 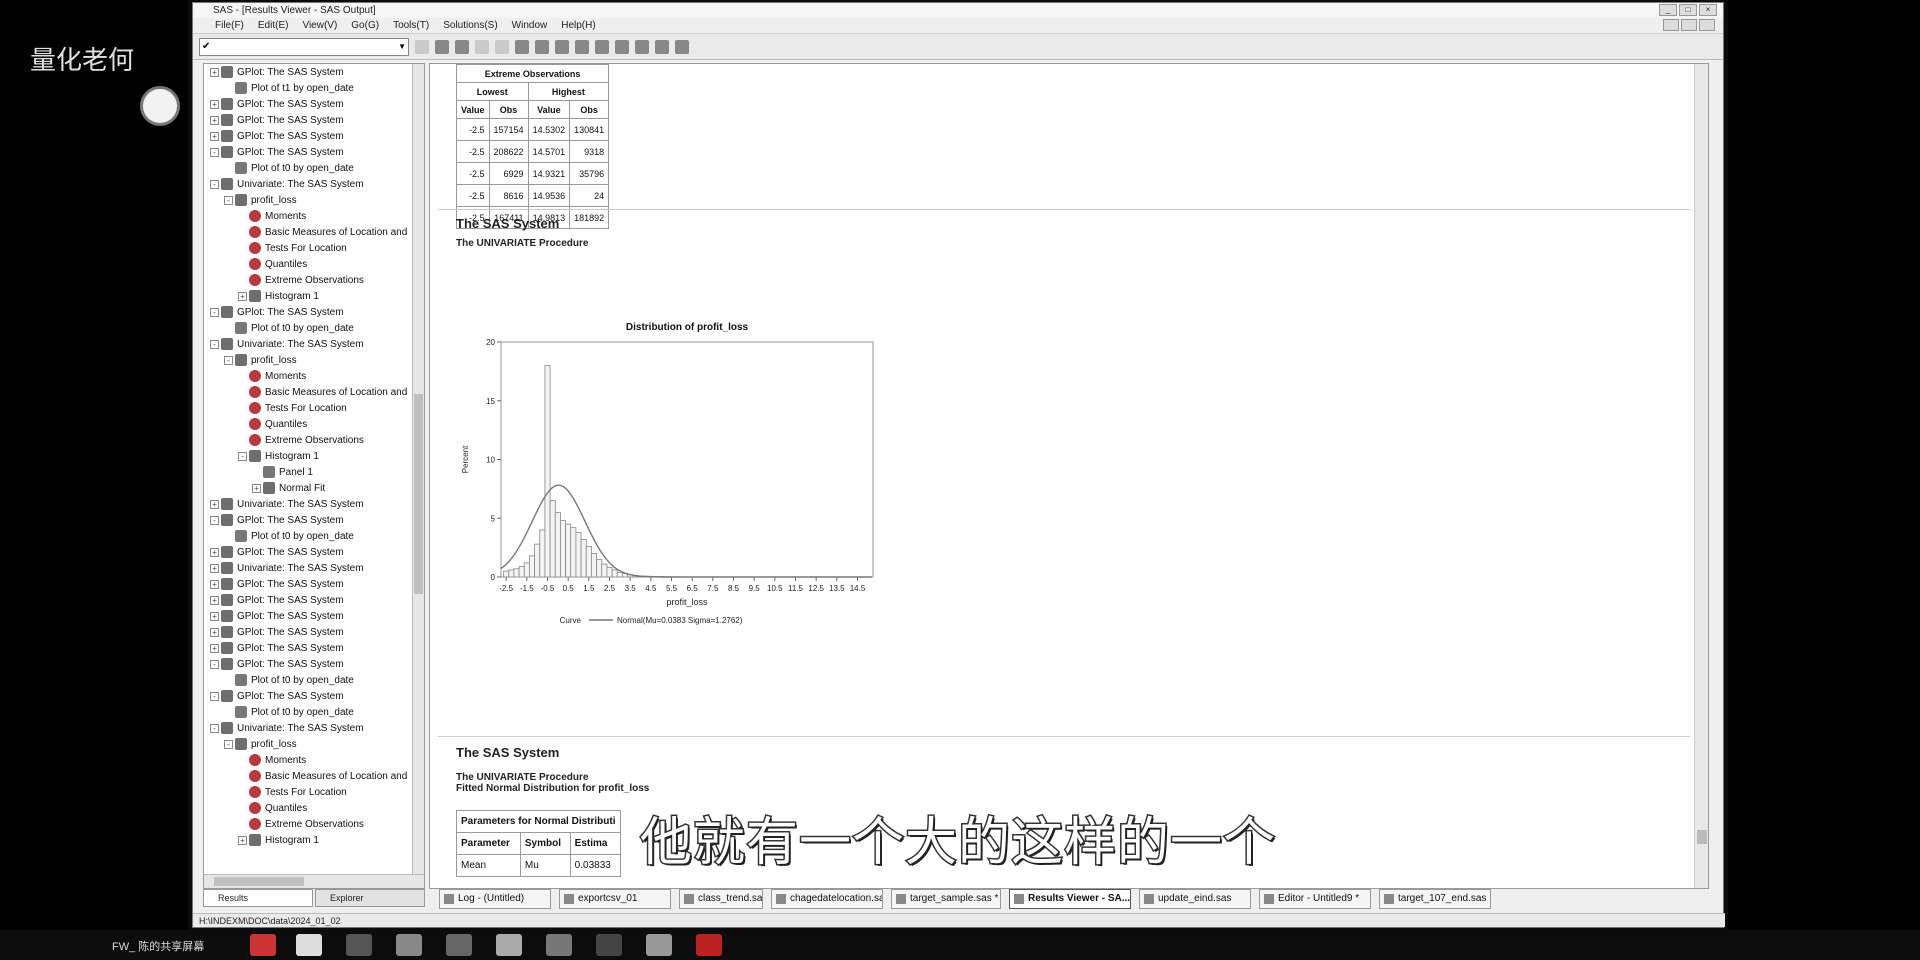 What do you see at coordinates (642, 46) in the screenshot?
I see `help-icon` at bounding box center [642, 46].